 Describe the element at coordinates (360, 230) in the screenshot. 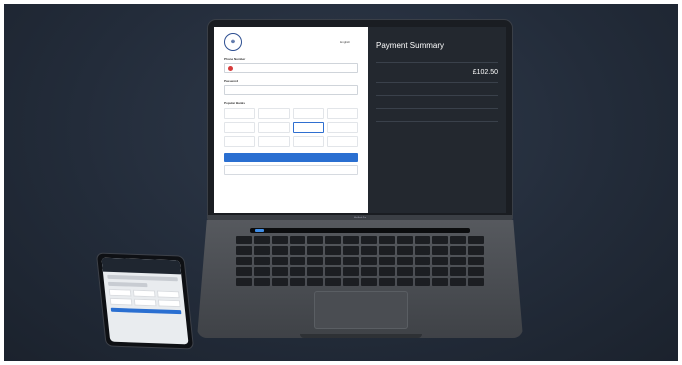

I see `touch-bar` at that location.